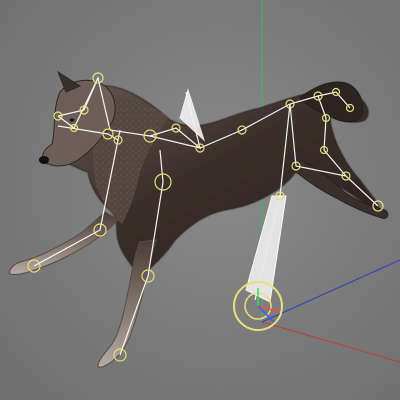 This screenshot has height=400, width=400. I want to click on selected-bone, so click(266, 249).